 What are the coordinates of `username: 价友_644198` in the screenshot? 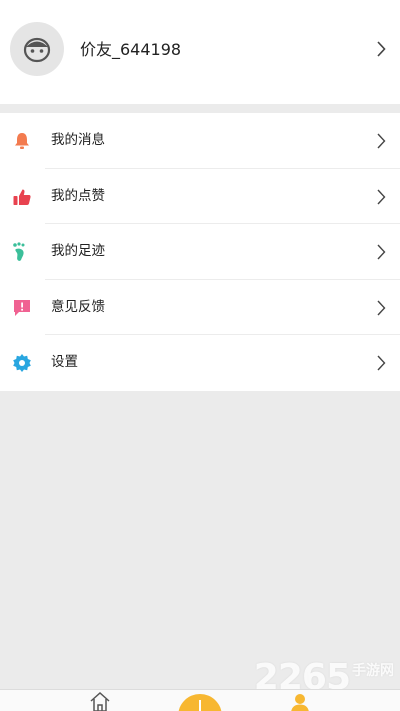 It's located at (131, 49).